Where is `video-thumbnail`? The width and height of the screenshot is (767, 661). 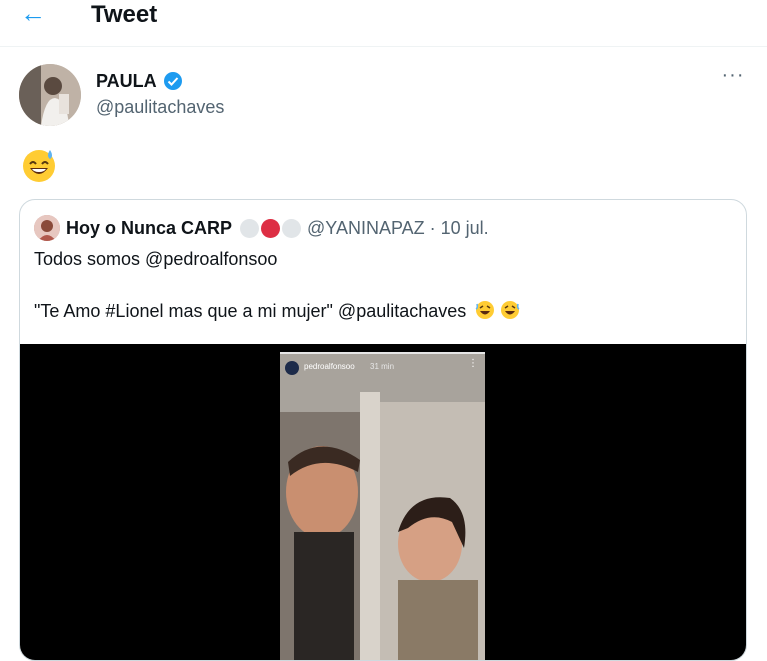
video-thumbnail is located at coordinates (382, 506).